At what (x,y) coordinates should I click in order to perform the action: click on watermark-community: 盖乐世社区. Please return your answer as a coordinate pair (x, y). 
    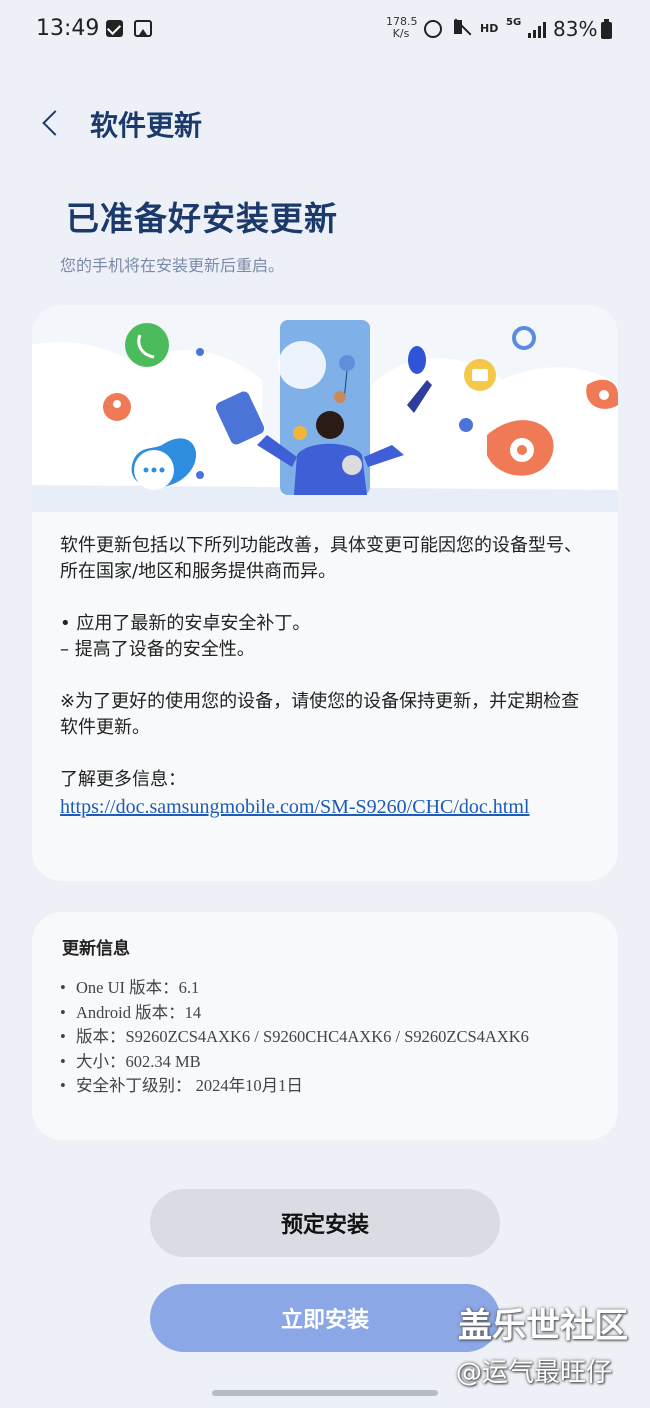
    Looking at the image, I should click on (543, 1326).